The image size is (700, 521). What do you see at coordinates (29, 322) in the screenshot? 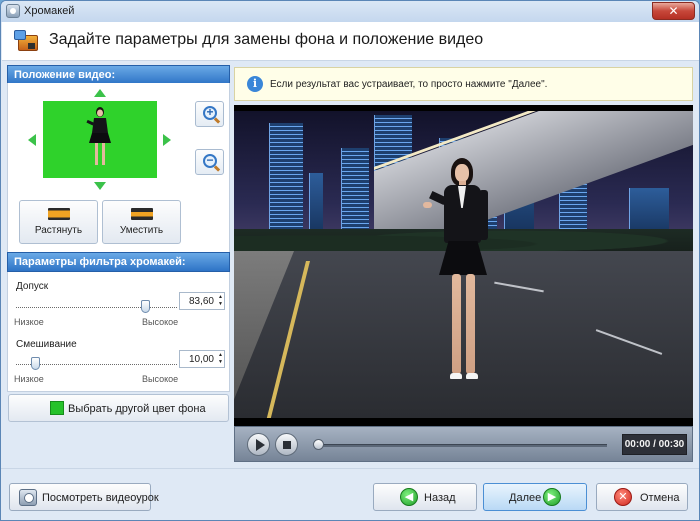
I see `tolerance-min-label: Низкое` at bounding box center [29, 322].